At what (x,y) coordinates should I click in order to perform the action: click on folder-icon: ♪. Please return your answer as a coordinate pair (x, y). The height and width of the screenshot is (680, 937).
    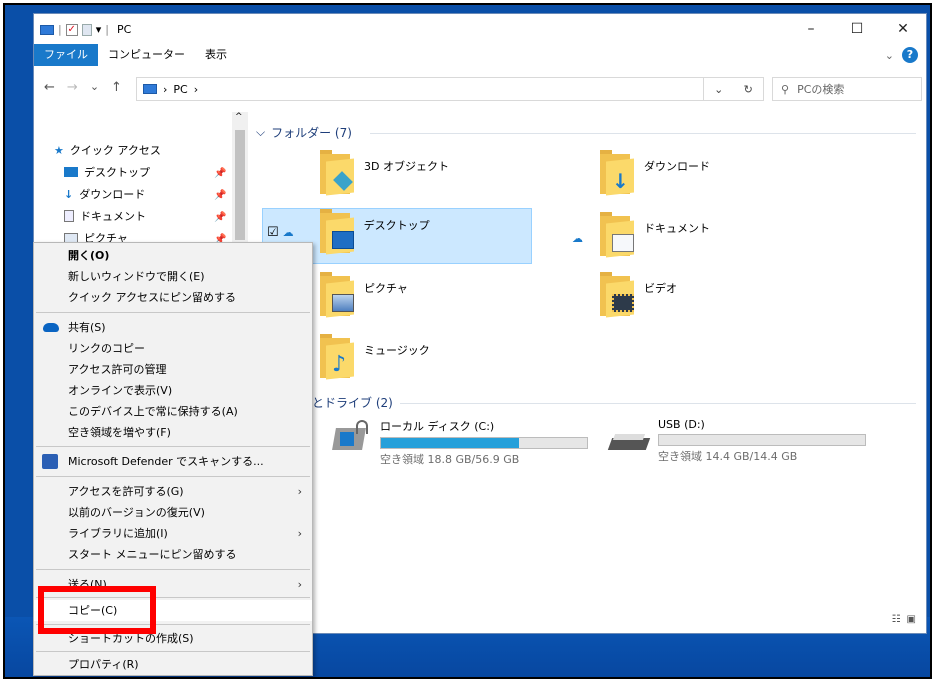
    Looking at the image, I should click on (337, 357).